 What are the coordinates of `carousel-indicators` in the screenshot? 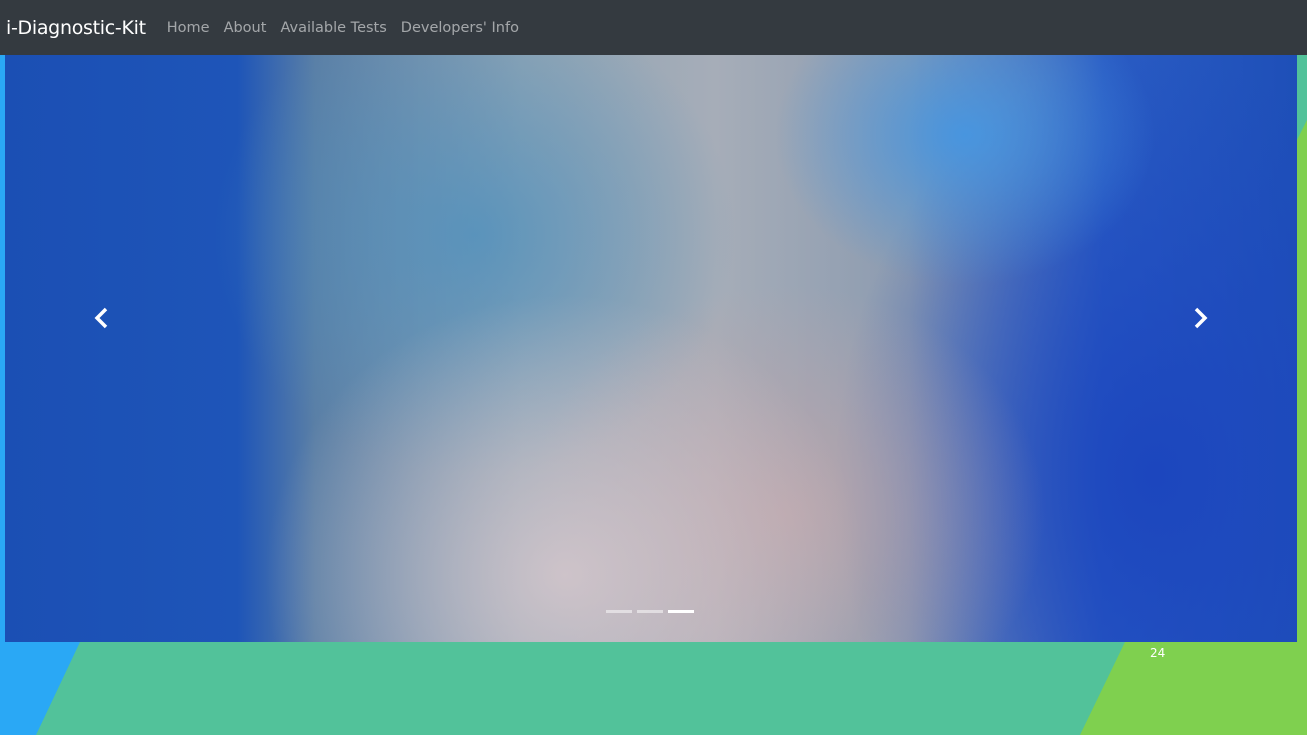 It's located at (652, 611).